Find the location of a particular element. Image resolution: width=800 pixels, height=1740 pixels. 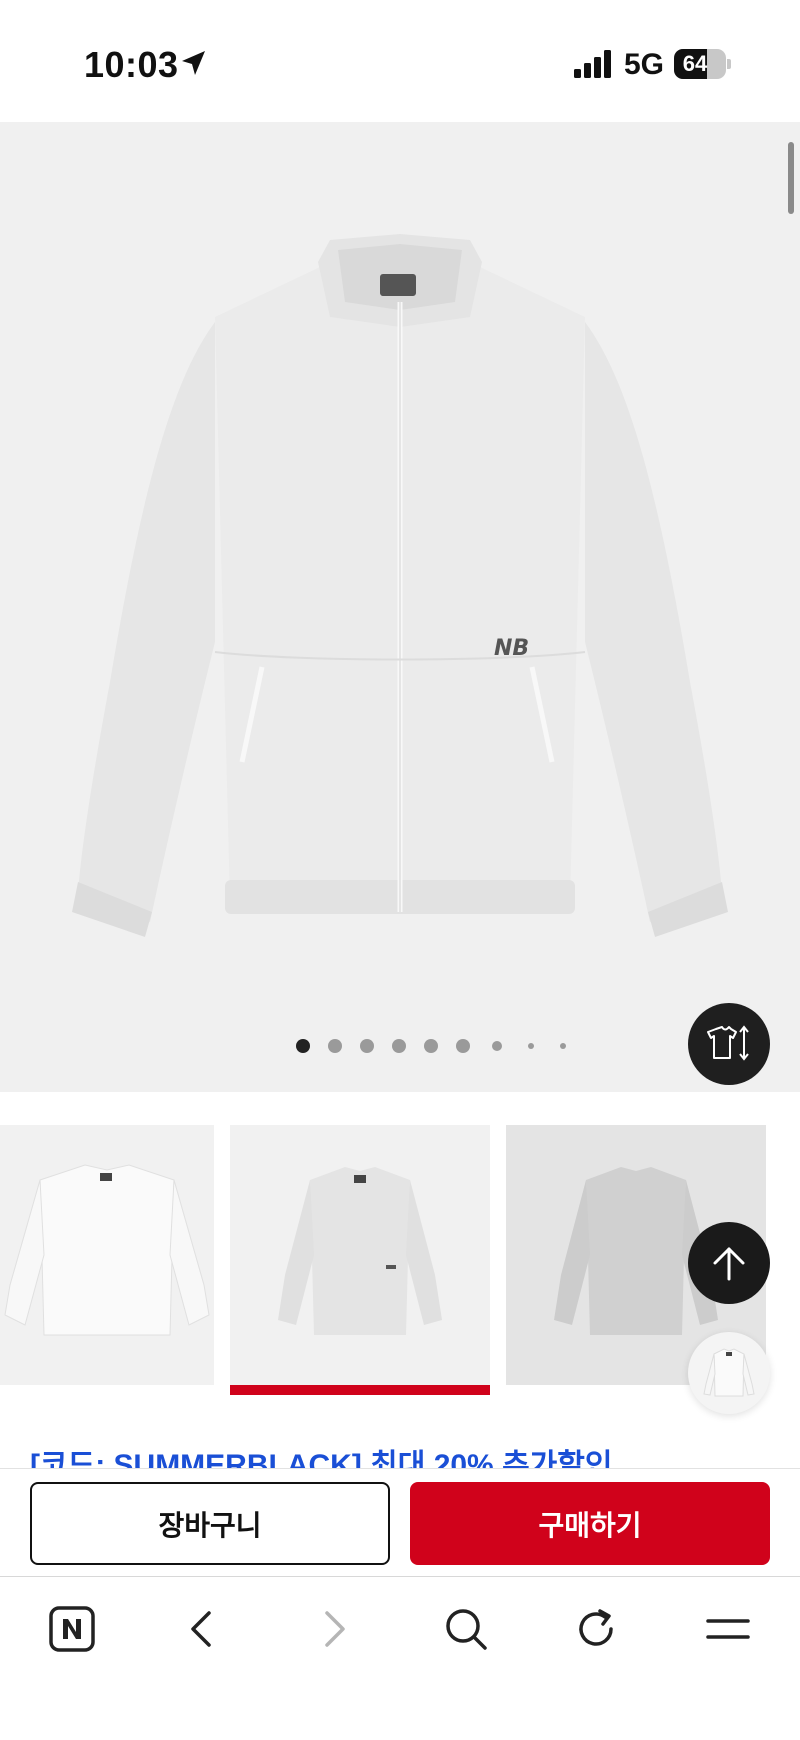

search-icon is located at coordinates (466, 1629).